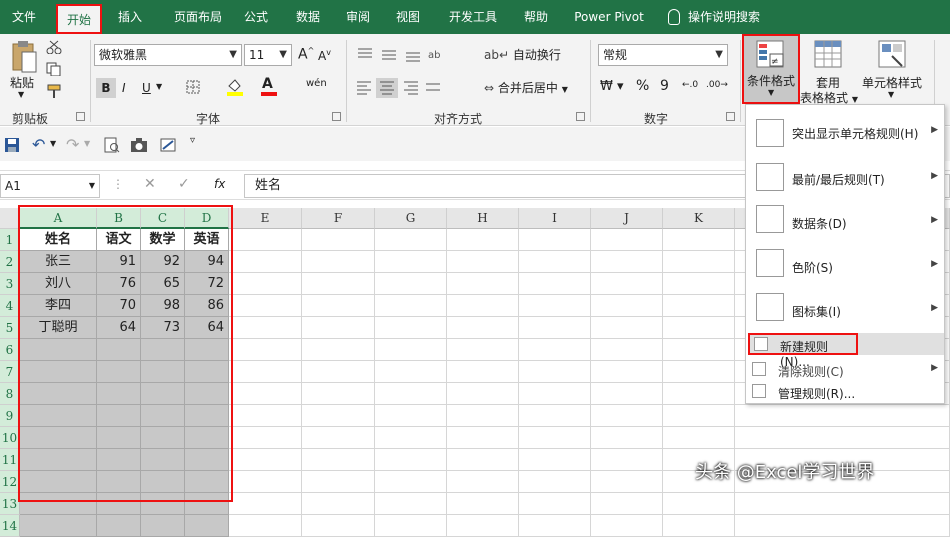  I want to click on tab-home: 开始, so click(79, 19).